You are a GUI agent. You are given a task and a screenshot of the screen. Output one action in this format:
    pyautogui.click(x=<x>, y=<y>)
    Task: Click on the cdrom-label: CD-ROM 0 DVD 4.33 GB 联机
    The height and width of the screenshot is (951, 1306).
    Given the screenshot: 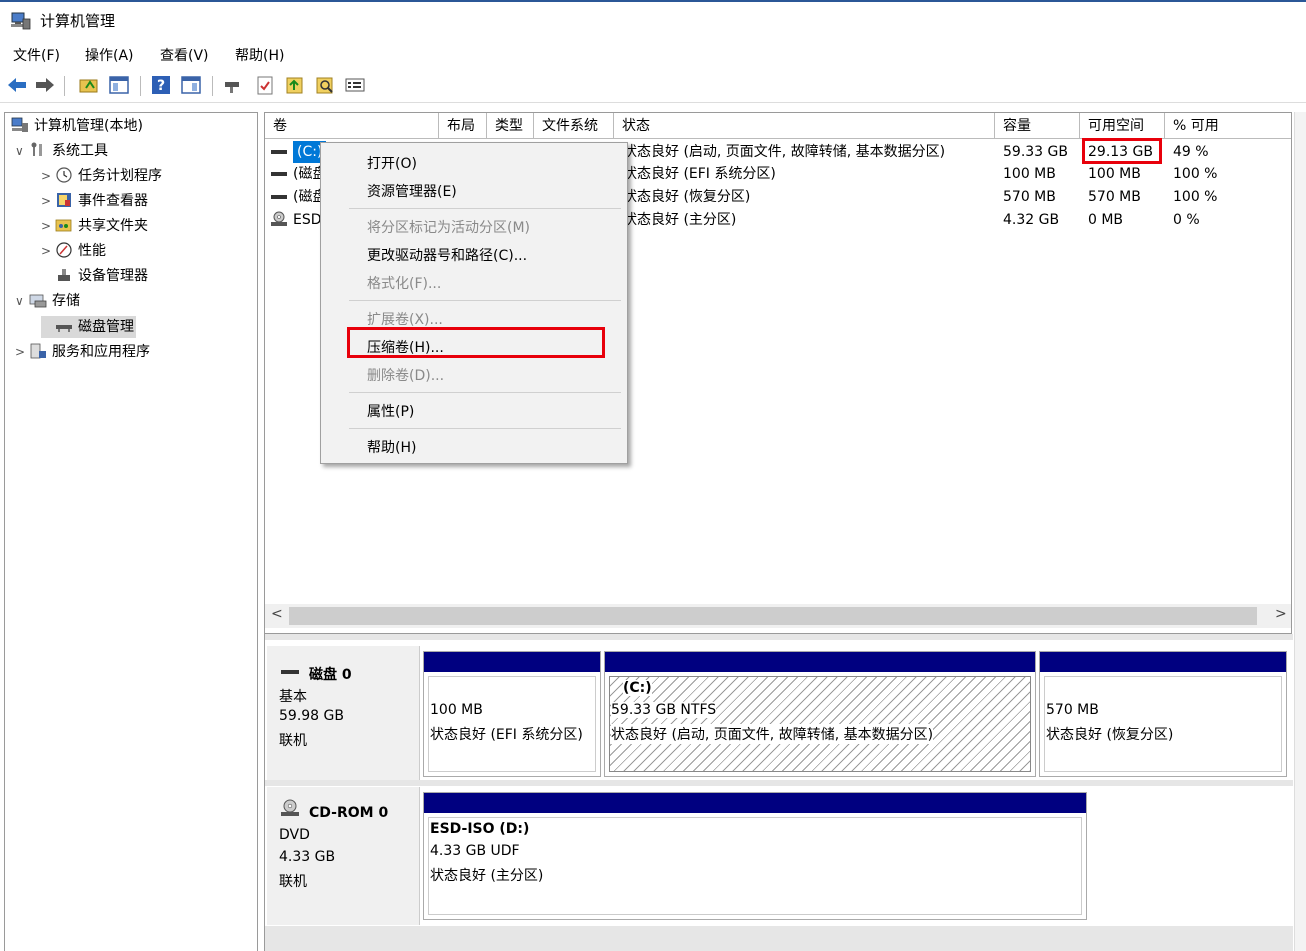 What is the action you would take?
    pyautogui.click(x=343, y=856)
    